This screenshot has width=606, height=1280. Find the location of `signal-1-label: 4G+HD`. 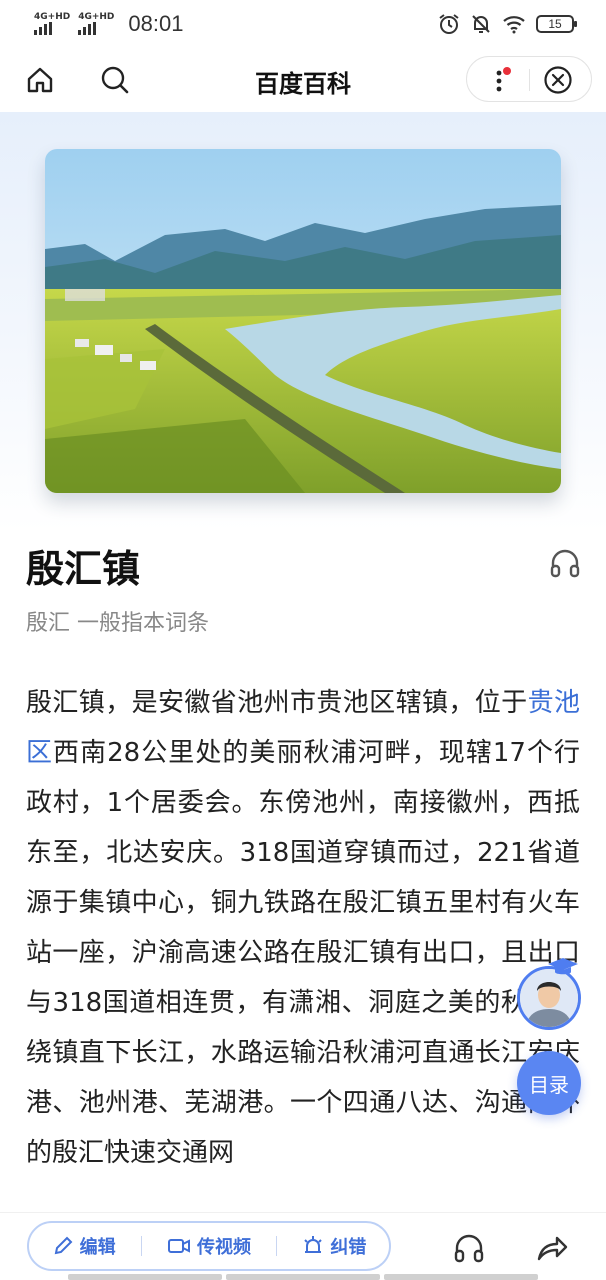

signal-1-label: 4G+HD is located at coordinates (52, 17).